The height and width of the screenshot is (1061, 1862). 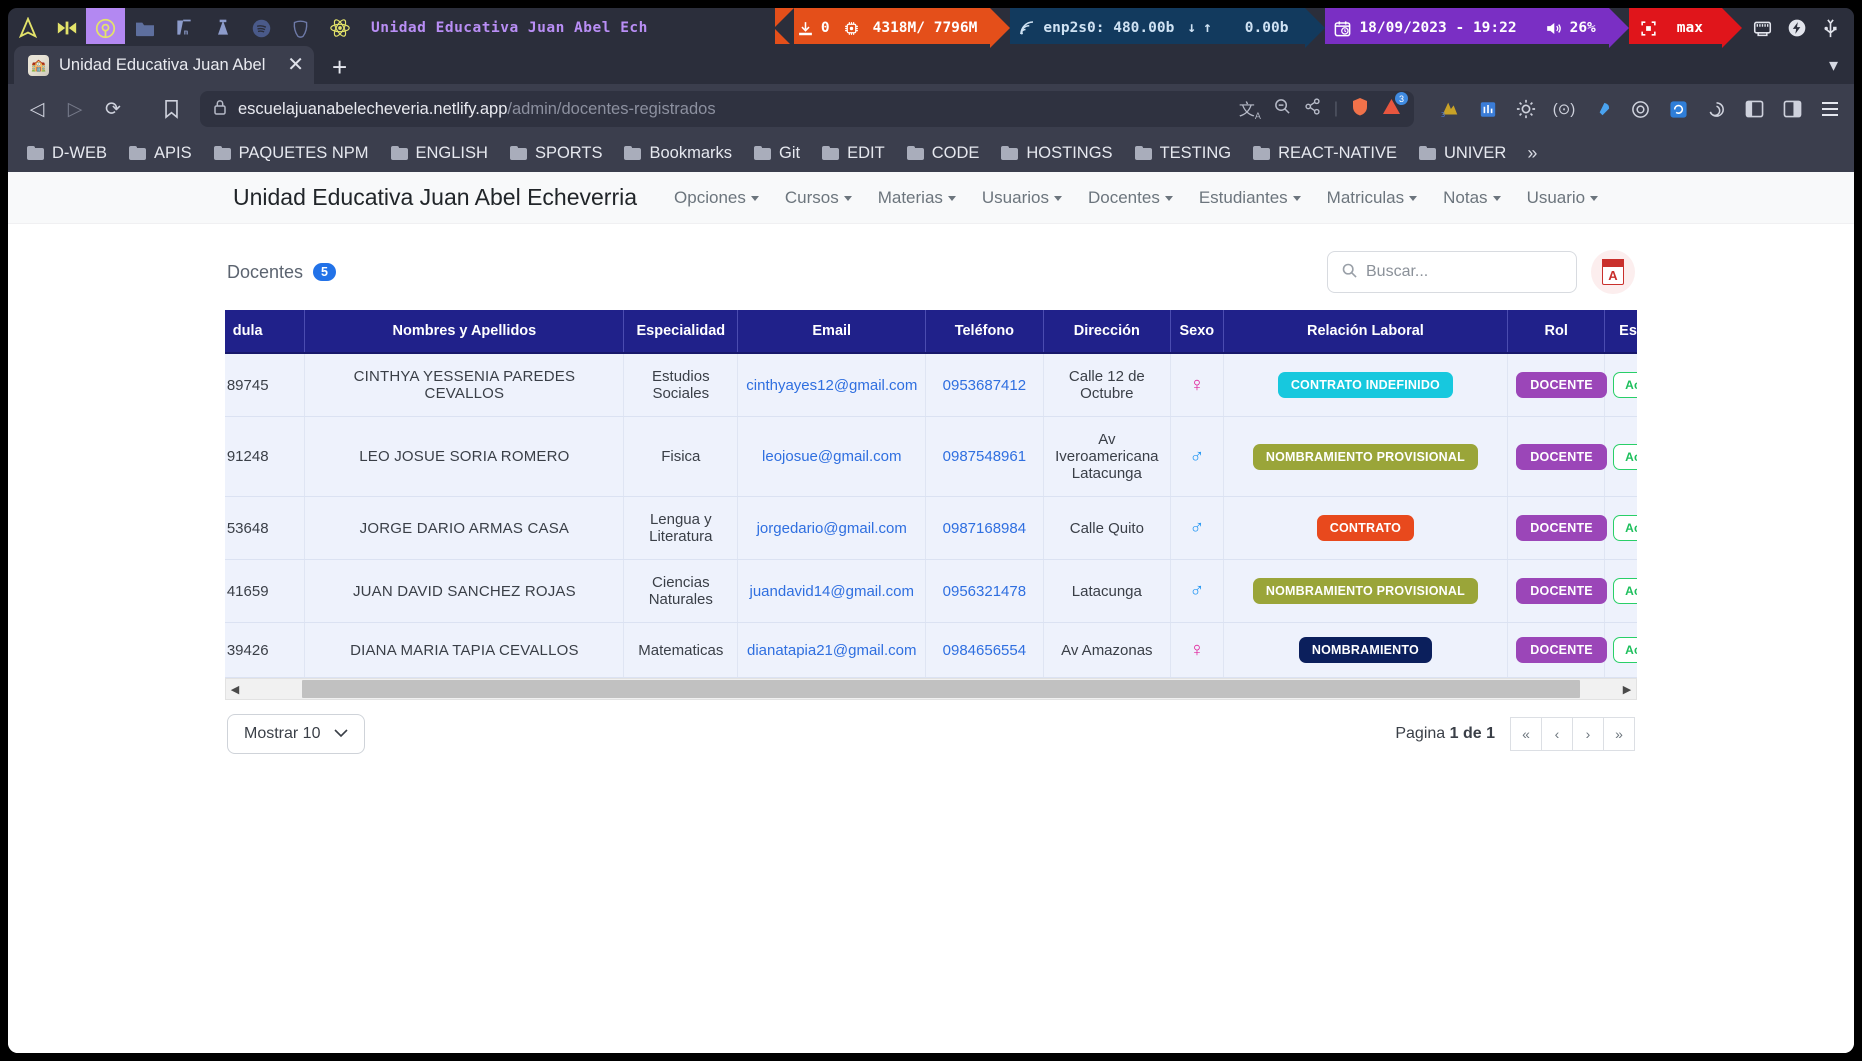 What do you see at coordinates (1557, 734) in the screenshot?
I see `prev-page-button: ‹` at bounding box center [1557, 734].